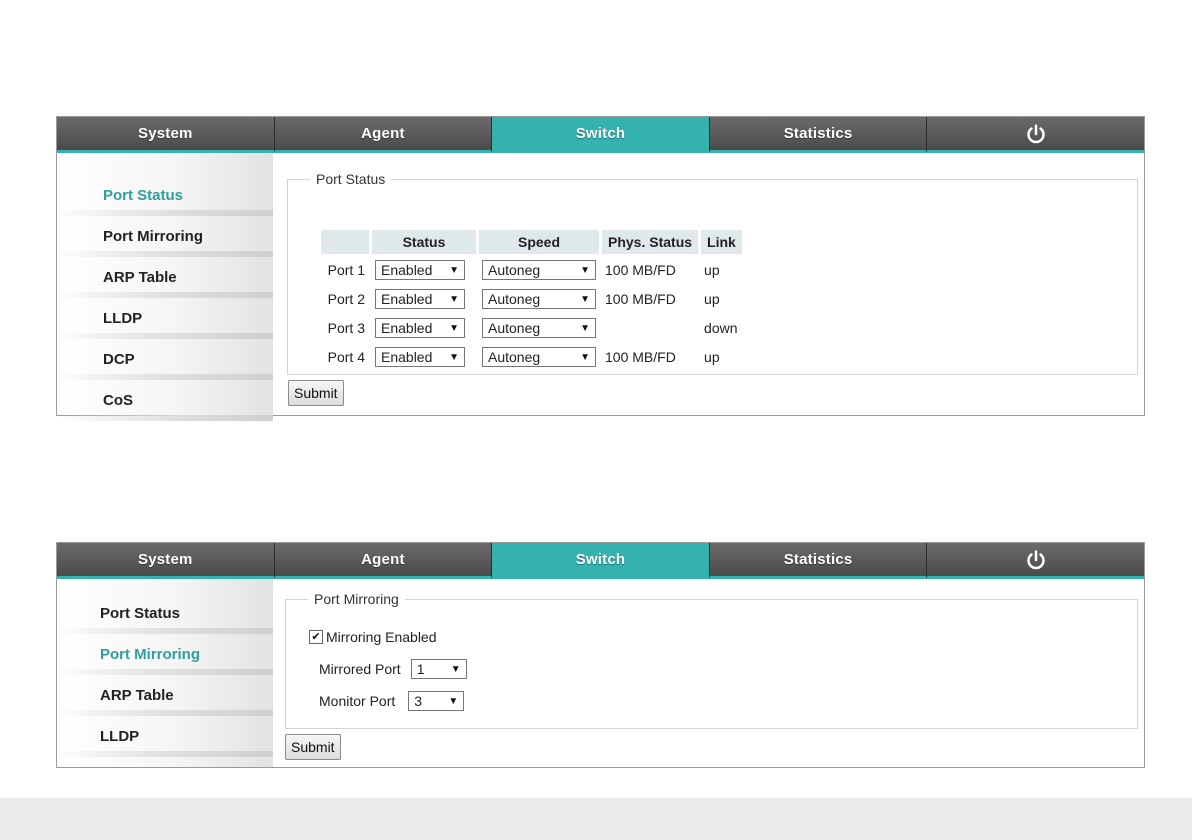 This screenshot has height=840, width=1192. I want to click on table-row: Port 1 Enabled ▼ Autoneg ▼ 100 MB/FD up, so click(531, 270).